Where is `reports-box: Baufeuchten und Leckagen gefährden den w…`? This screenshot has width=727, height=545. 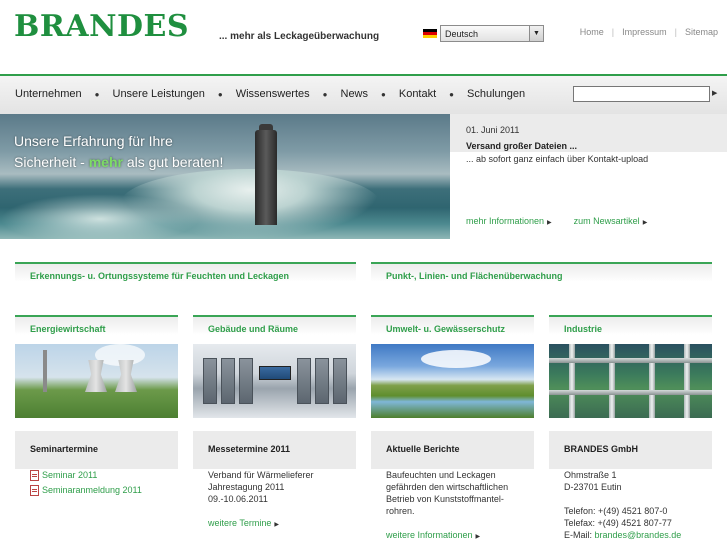
reports-box: Baufeuchten und Leckagen gefährden den w… is located at coordinates (467, 506).